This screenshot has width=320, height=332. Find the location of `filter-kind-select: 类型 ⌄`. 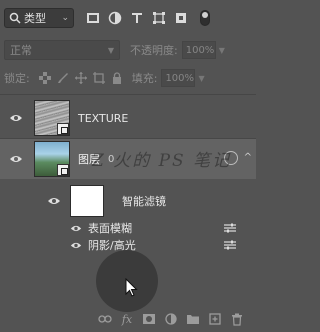

filter-kind-select: 类型 ⌄ is located at coordinates (39, 18).